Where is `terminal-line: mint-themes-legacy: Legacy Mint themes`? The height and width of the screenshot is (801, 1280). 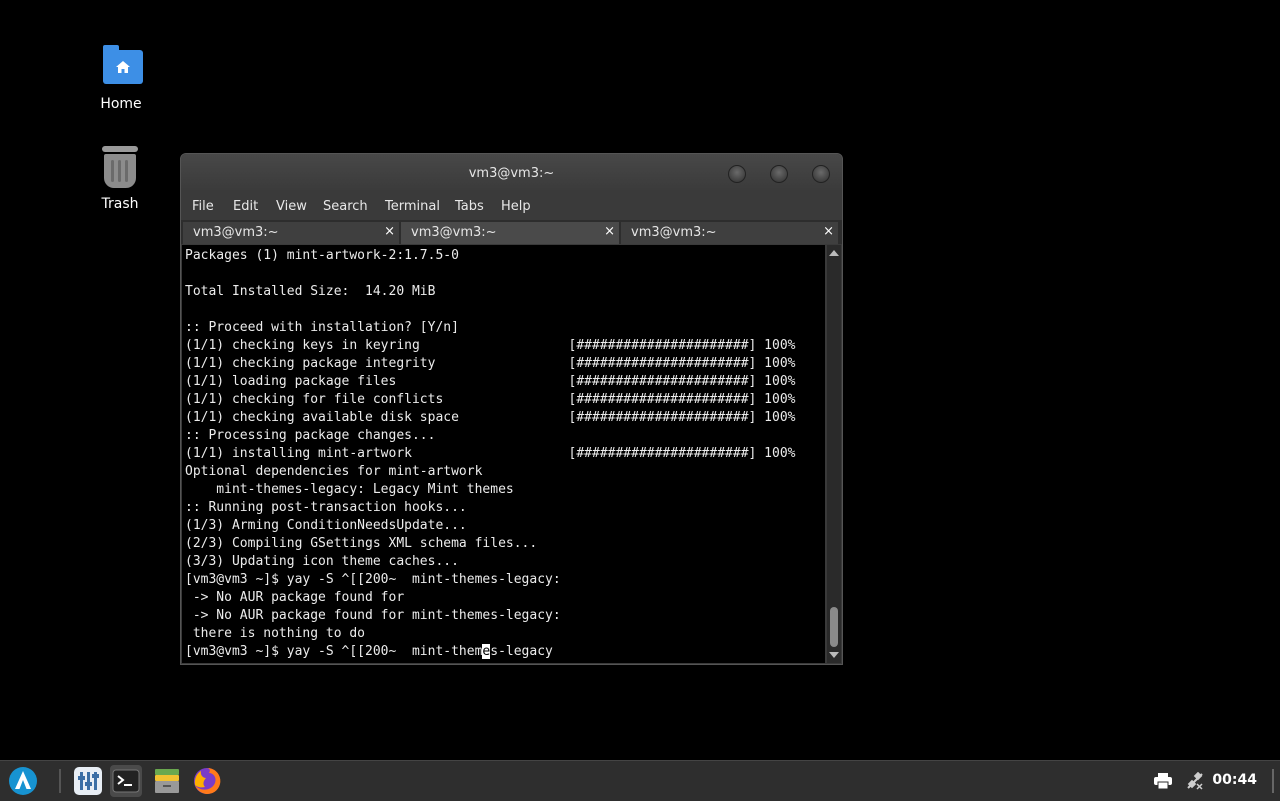
terminal-line: mint-themes-legacy: Legacy Mint themes is located at coordinates (349, 489).